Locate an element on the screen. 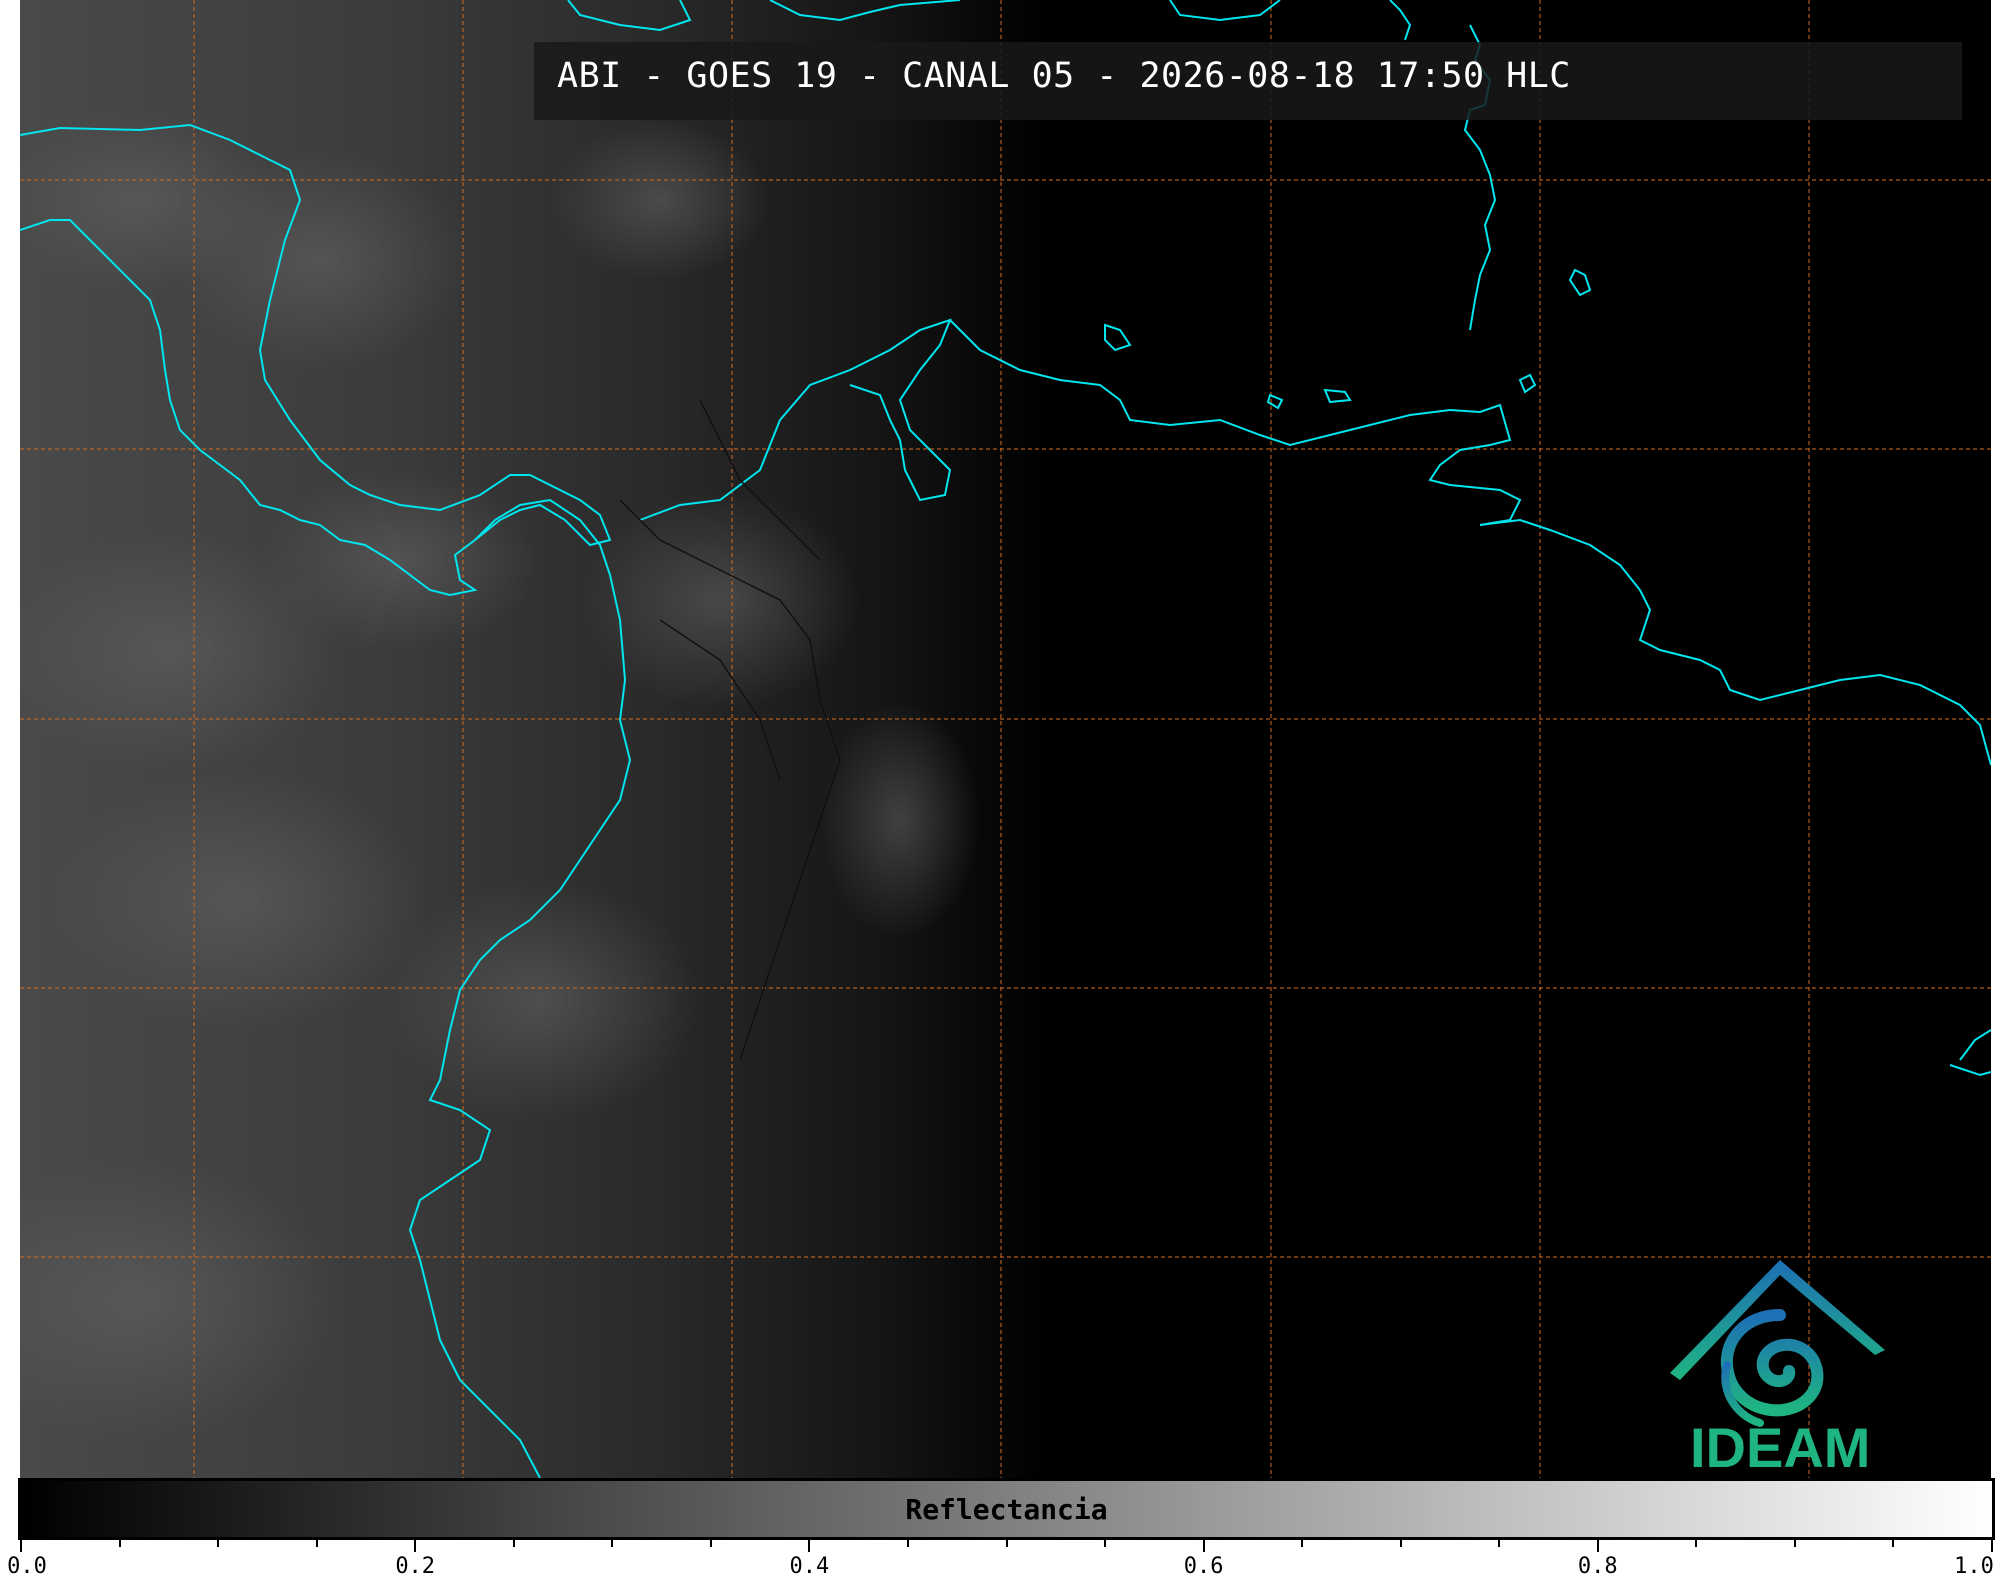  colorbar-tick-label: 0.0 is located at coordinates (27, 1566).